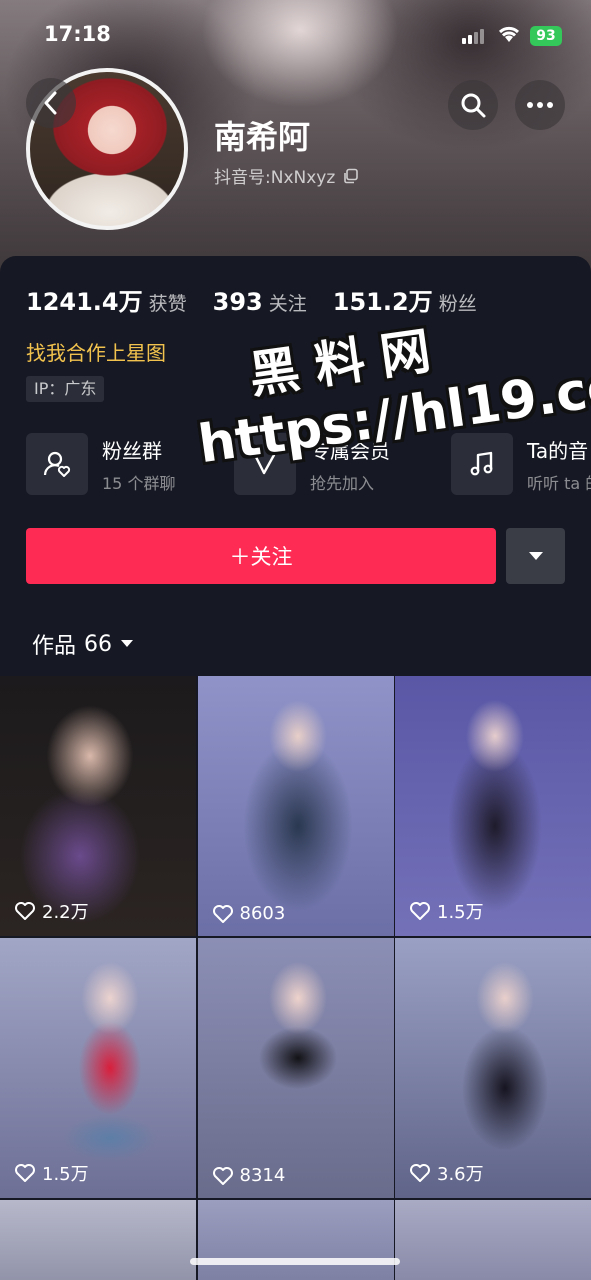  I want to click on copy-icon, so click(351, 176).